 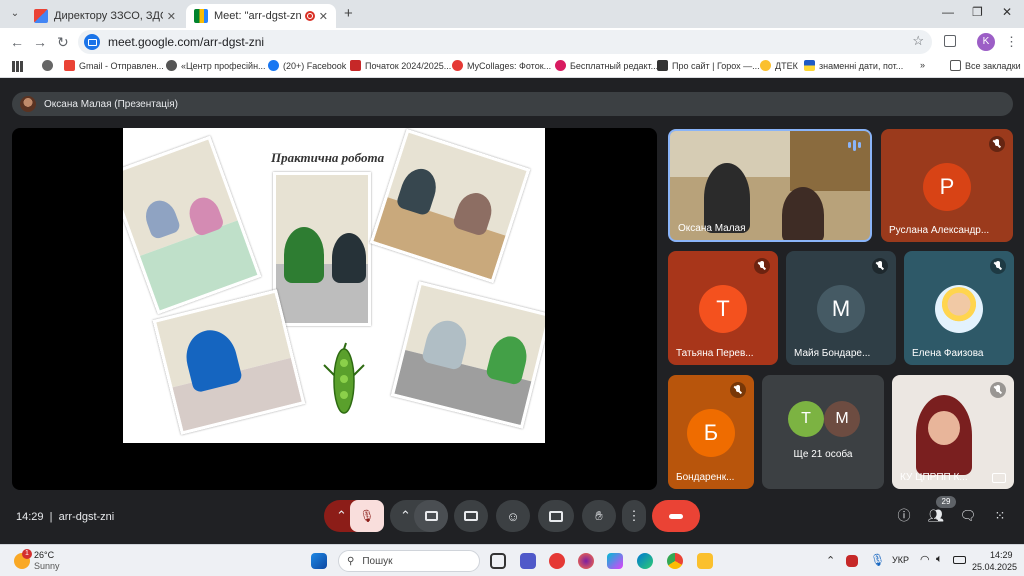 What do you see at coordinates (512, 104) in the screenshot?
I see `presenter-chip: Оксана Малая (Презентація)` at bounding box center [512, 104].